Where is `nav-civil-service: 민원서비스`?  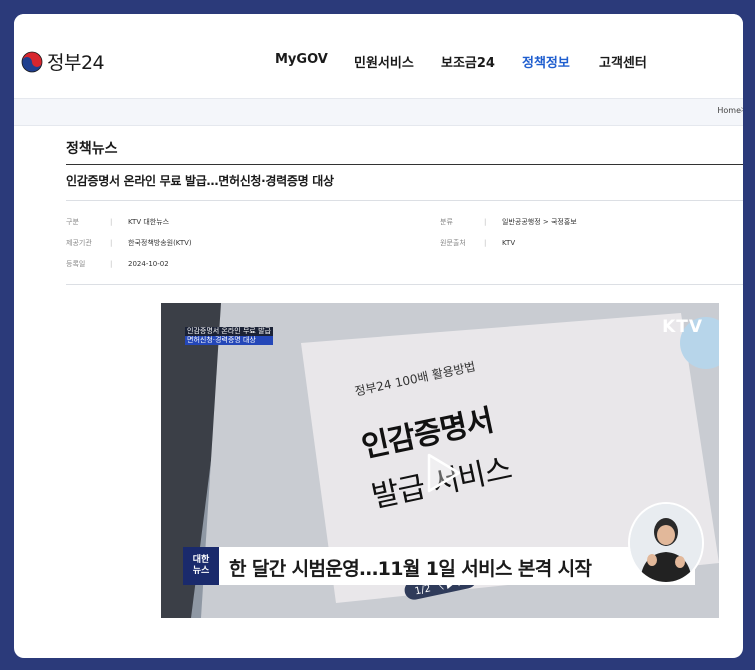
nav-civil-service: 민원서비스 is located at coordinates (384, 61).